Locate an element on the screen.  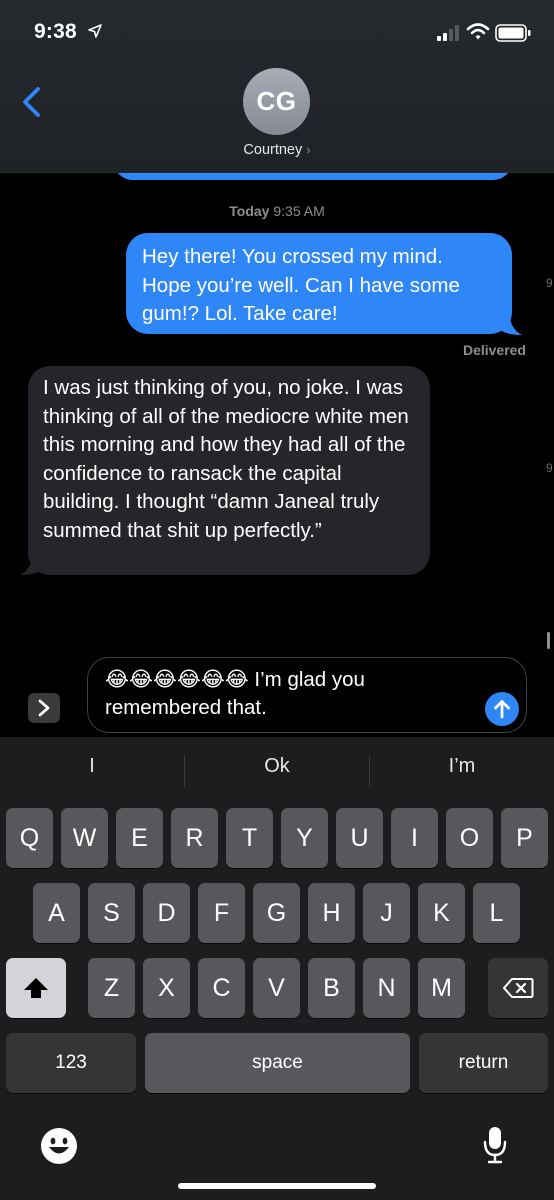
avatar-initials: CG is located at coordinates (276, 101).